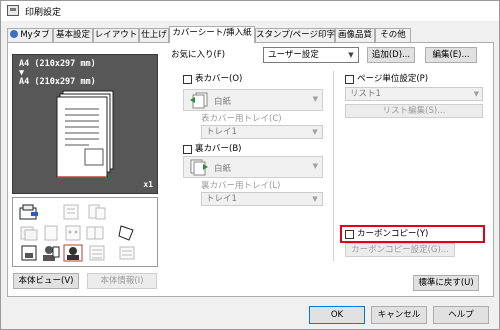 The height and width of the screenshot is (330, 500). What do you see at coordinates (333, 166) in the screenshot?
I see `column-divider` at bounding box center [333, 166].